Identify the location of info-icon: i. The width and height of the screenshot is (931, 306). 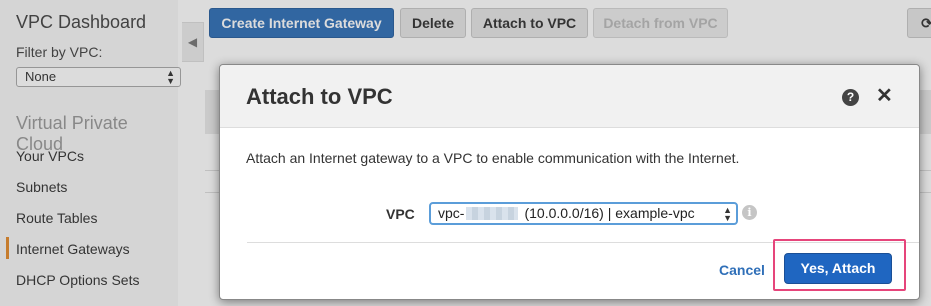
(749, 212).